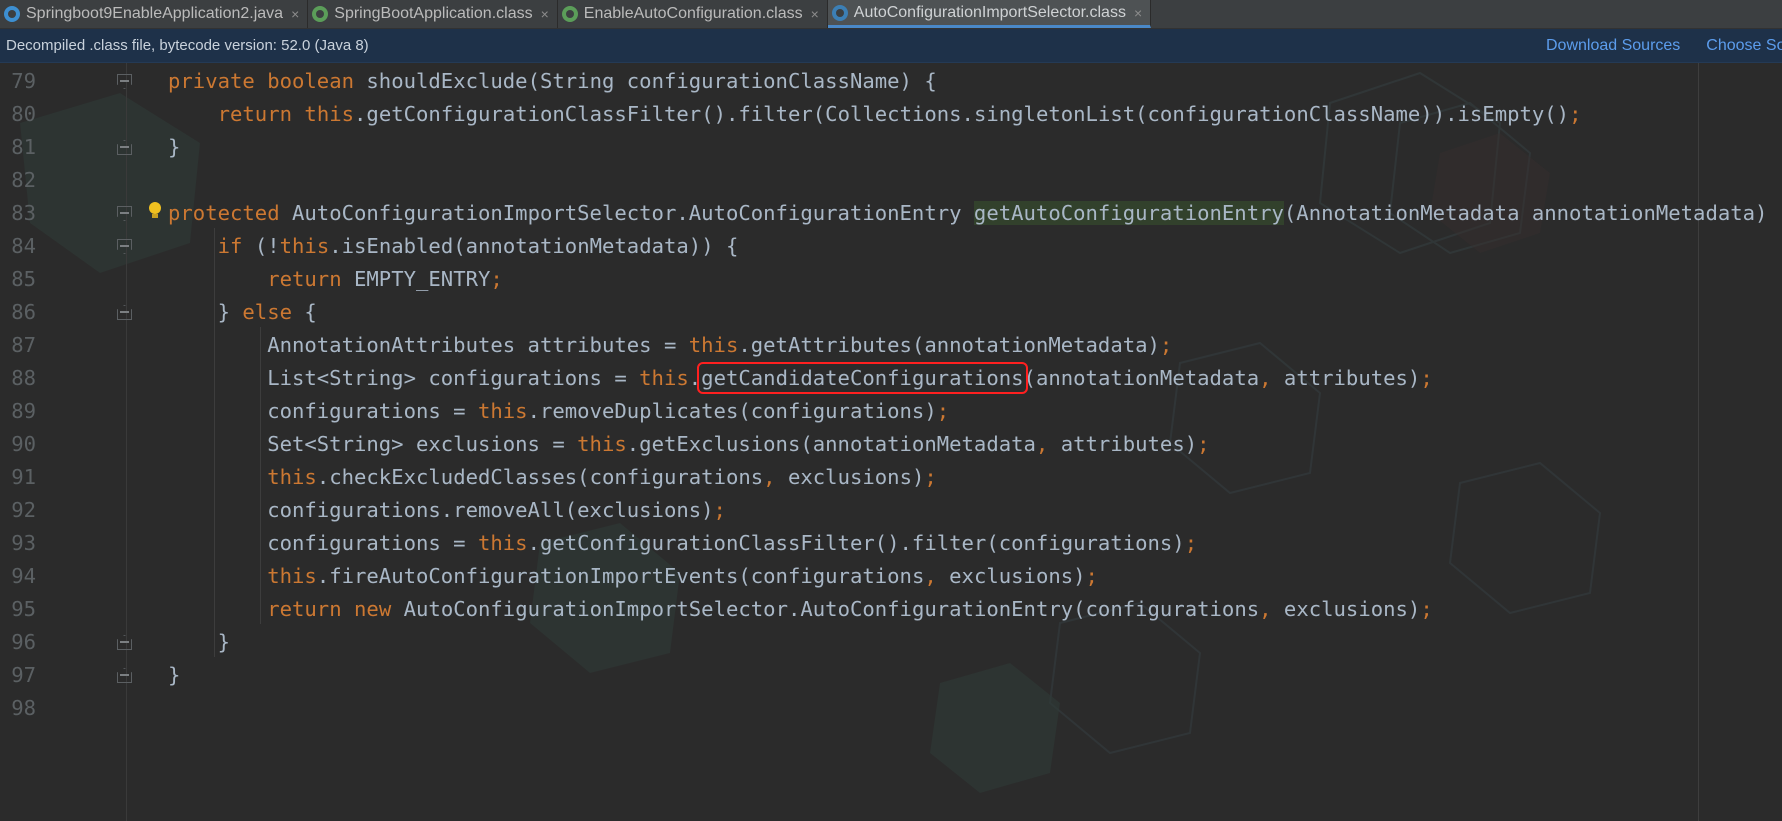 This screenshot has width=1782, height=821. I want to click on line-number: 88, so click(23, 378).